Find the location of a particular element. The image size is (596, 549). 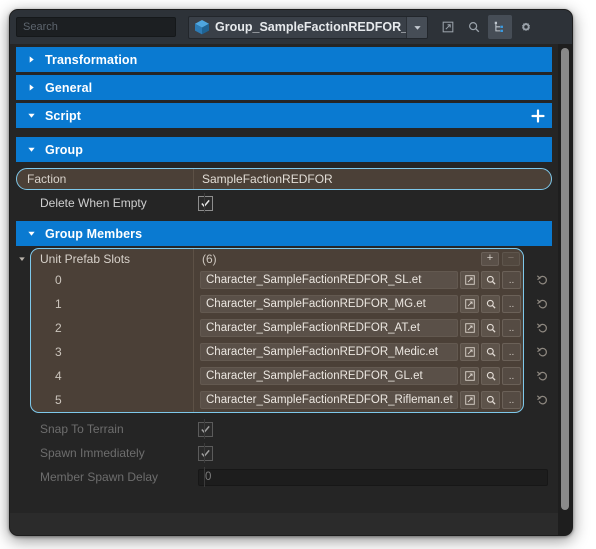

snap-to-terrain-checkbox is located at coordinates (205, 429).